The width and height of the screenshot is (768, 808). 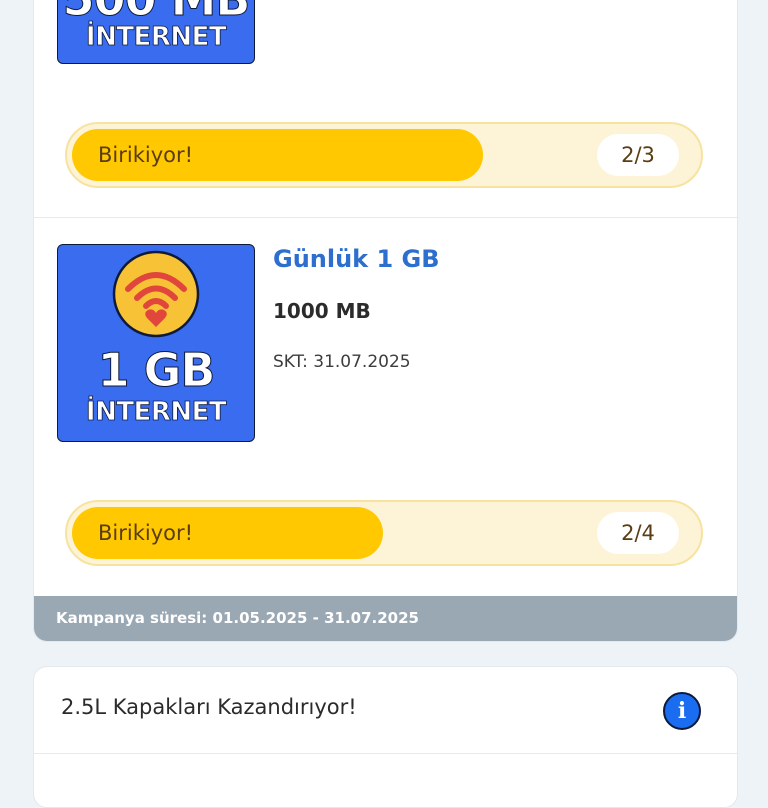 What do you see at coordinates (322, 311) in the screenshot?
I see `reward-size: 1000 MB` at bounding box center [322, 311].